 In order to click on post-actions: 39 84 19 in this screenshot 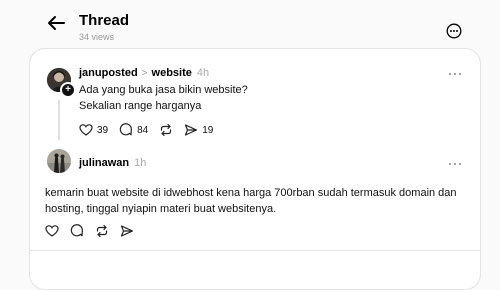, I will do `click(151, 130)`.